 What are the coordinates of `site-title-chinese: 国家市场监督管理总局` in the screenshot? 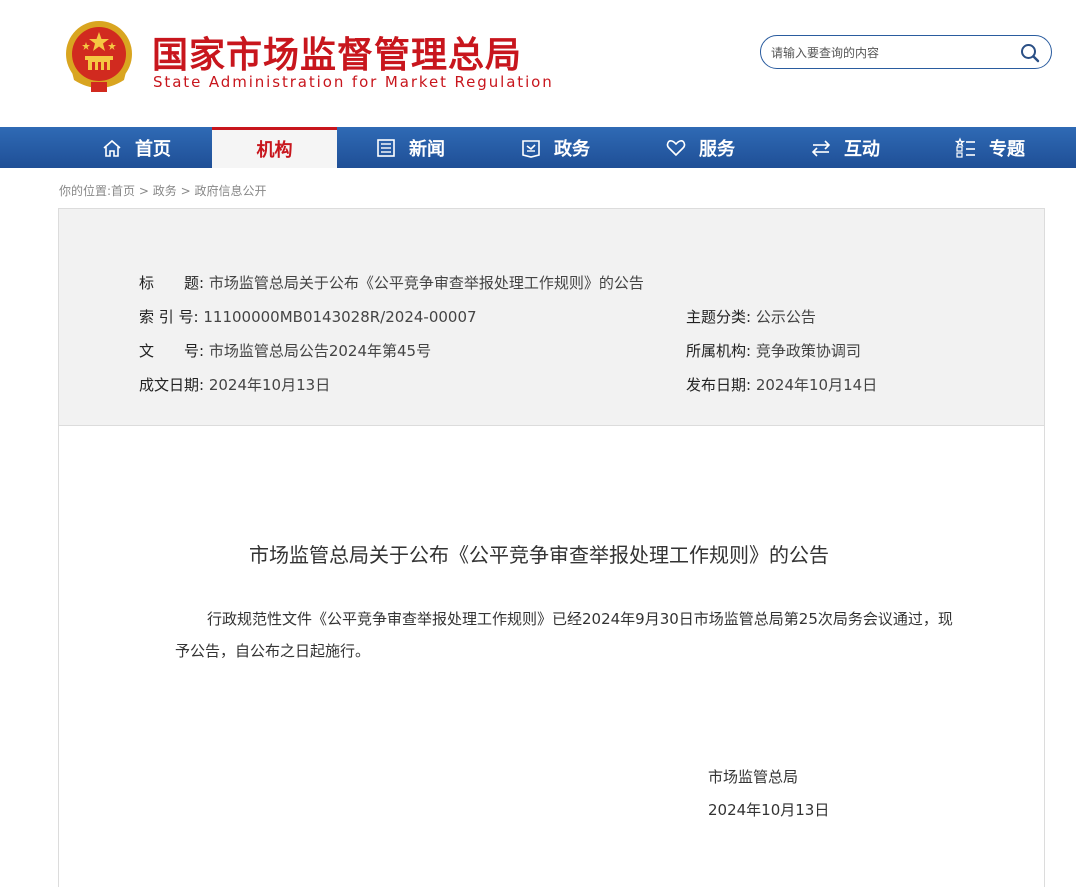 It's located at (337, 55).